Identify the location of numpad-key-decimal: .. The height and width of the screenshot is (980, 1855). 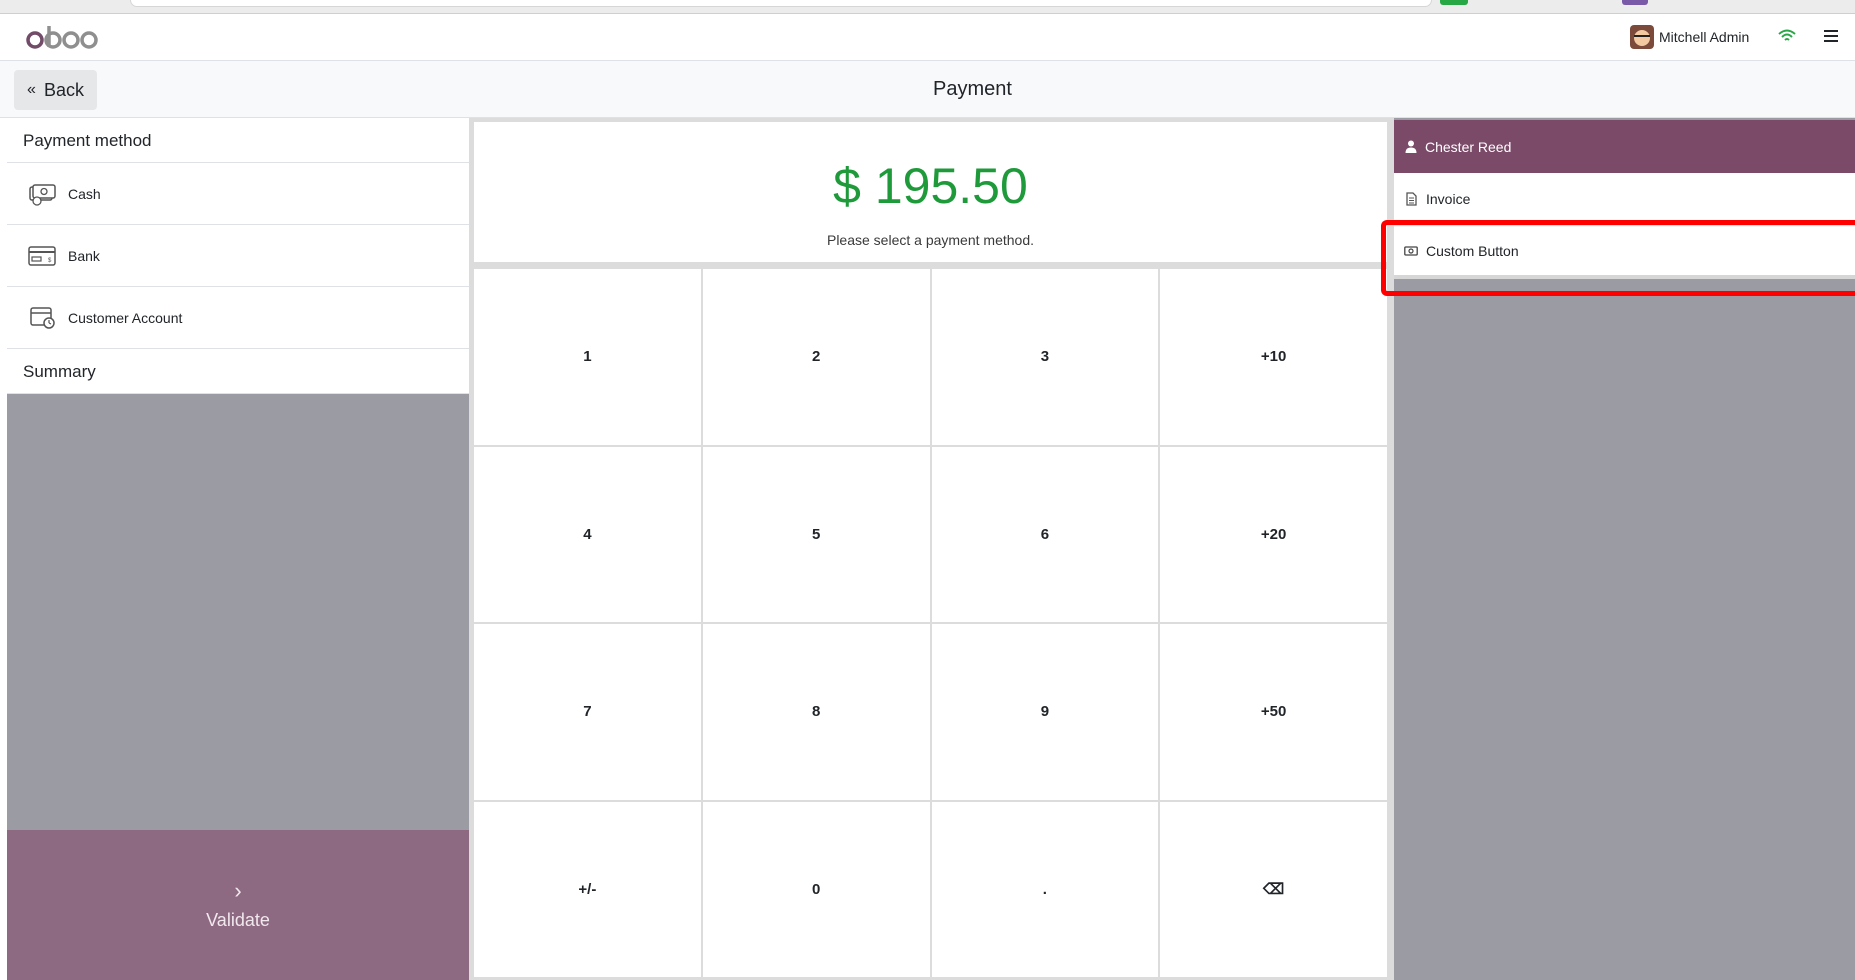
(1045, 889).